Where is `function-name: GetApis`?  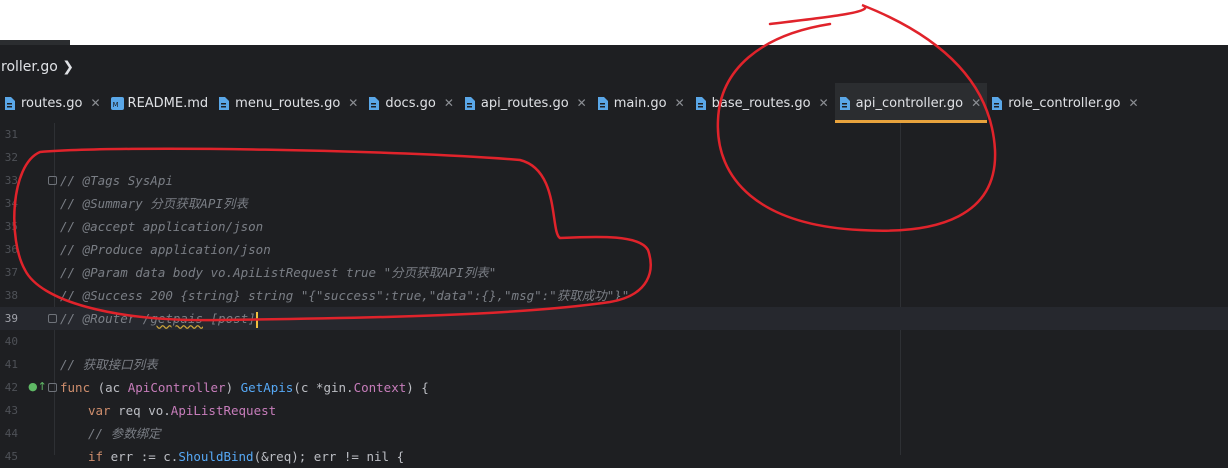
function-name: GetApis is located at coordinates (267, 387).